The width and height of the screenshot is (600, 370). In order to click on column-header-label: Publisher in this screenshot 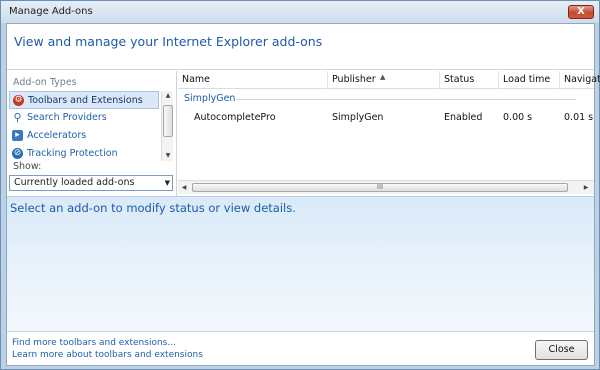, I will do `click(354, 79)`.